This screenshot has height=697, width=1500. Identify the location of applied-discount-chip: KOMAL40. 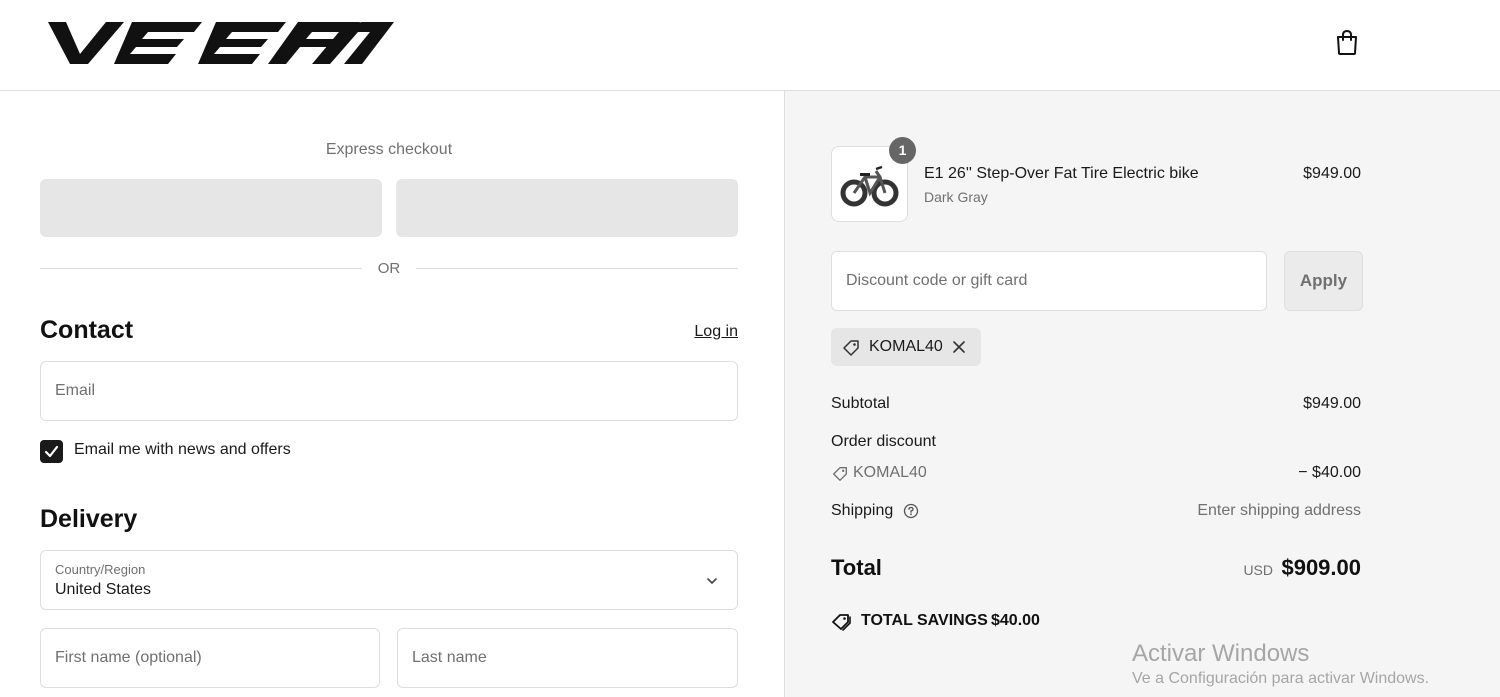
(906, 347).